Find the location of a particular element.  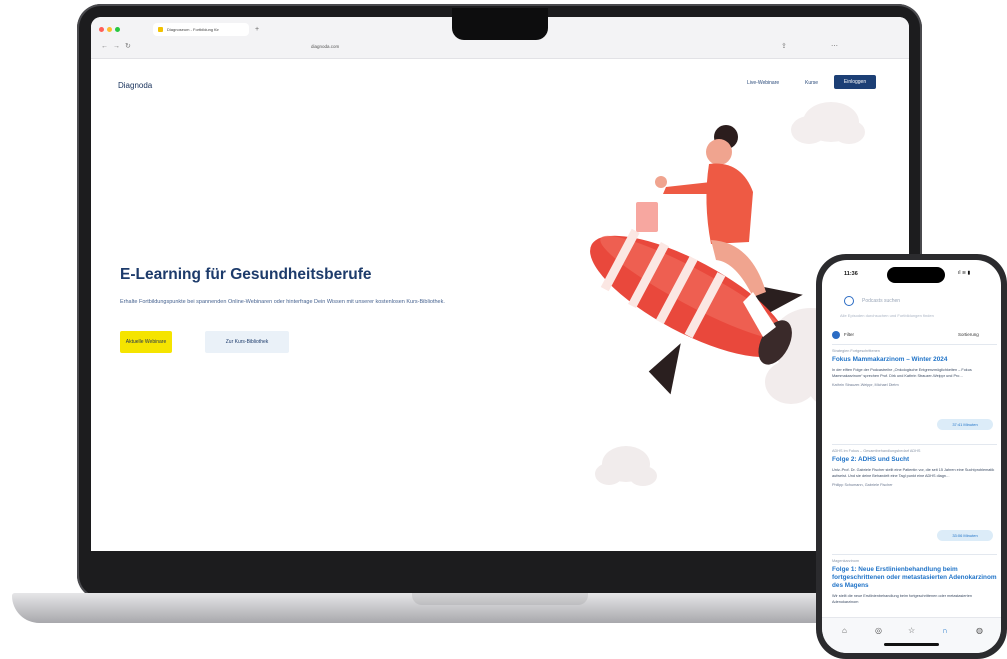

dynamic-island is located at coordinates (916, 275).